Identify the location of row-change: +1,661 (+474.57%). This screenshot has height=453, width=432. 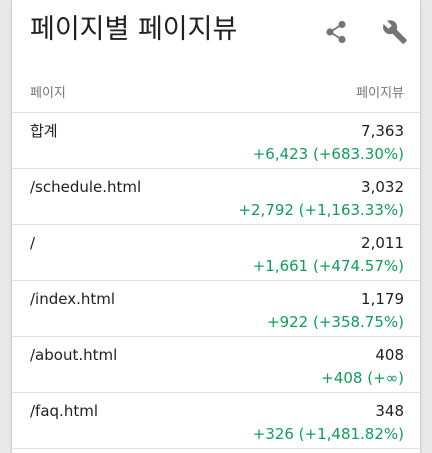
(328, 266).